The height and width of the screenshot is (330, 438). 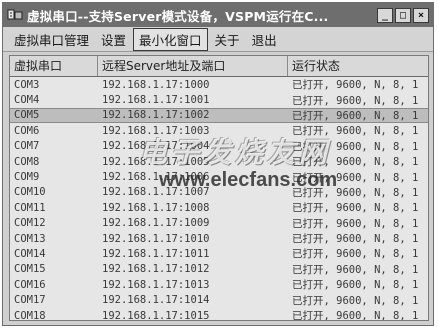 I want to click on cell-virtual-port: COM13, so click(x=30, y=238).